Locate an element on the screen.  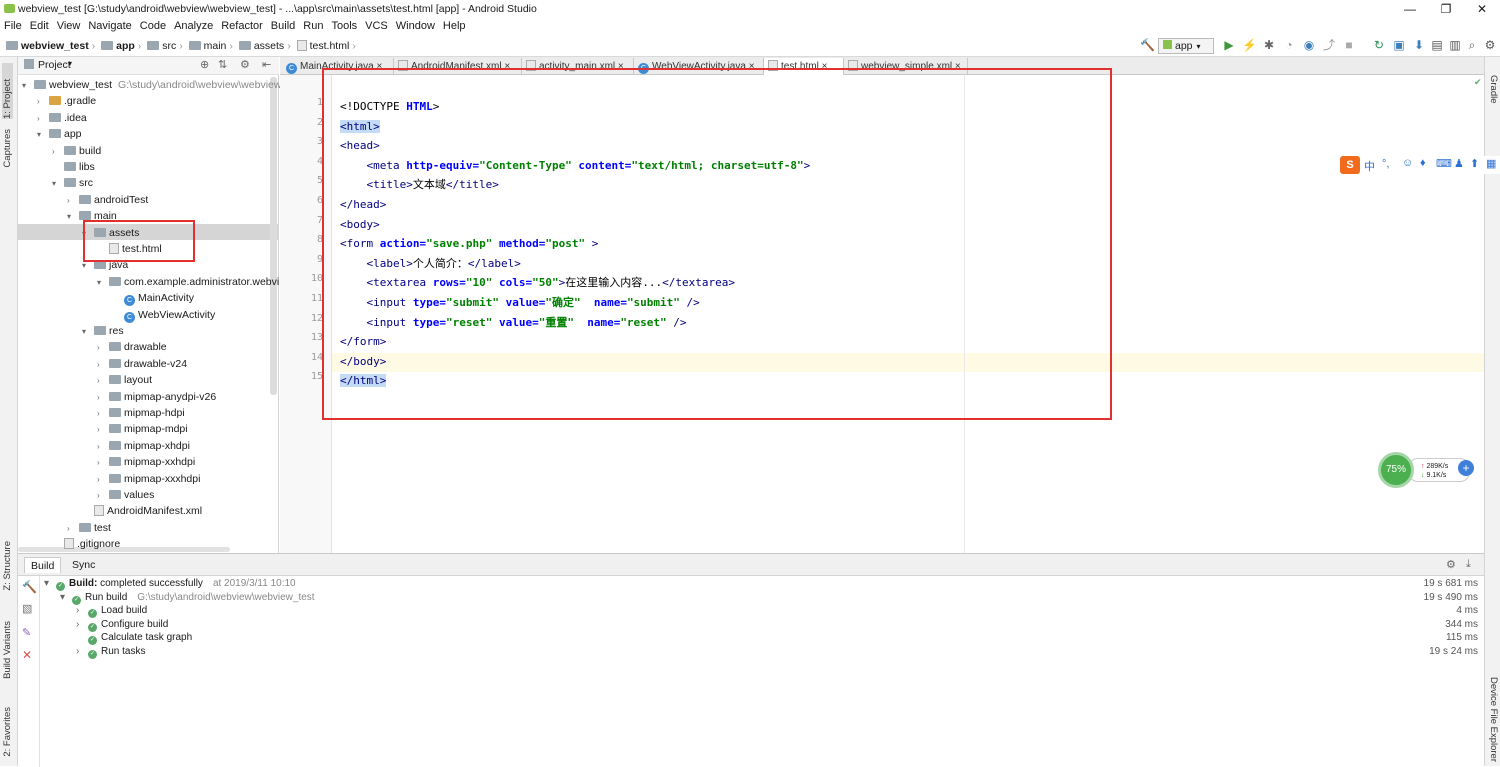
tree-item: › build is located at coordinates (76, 151).